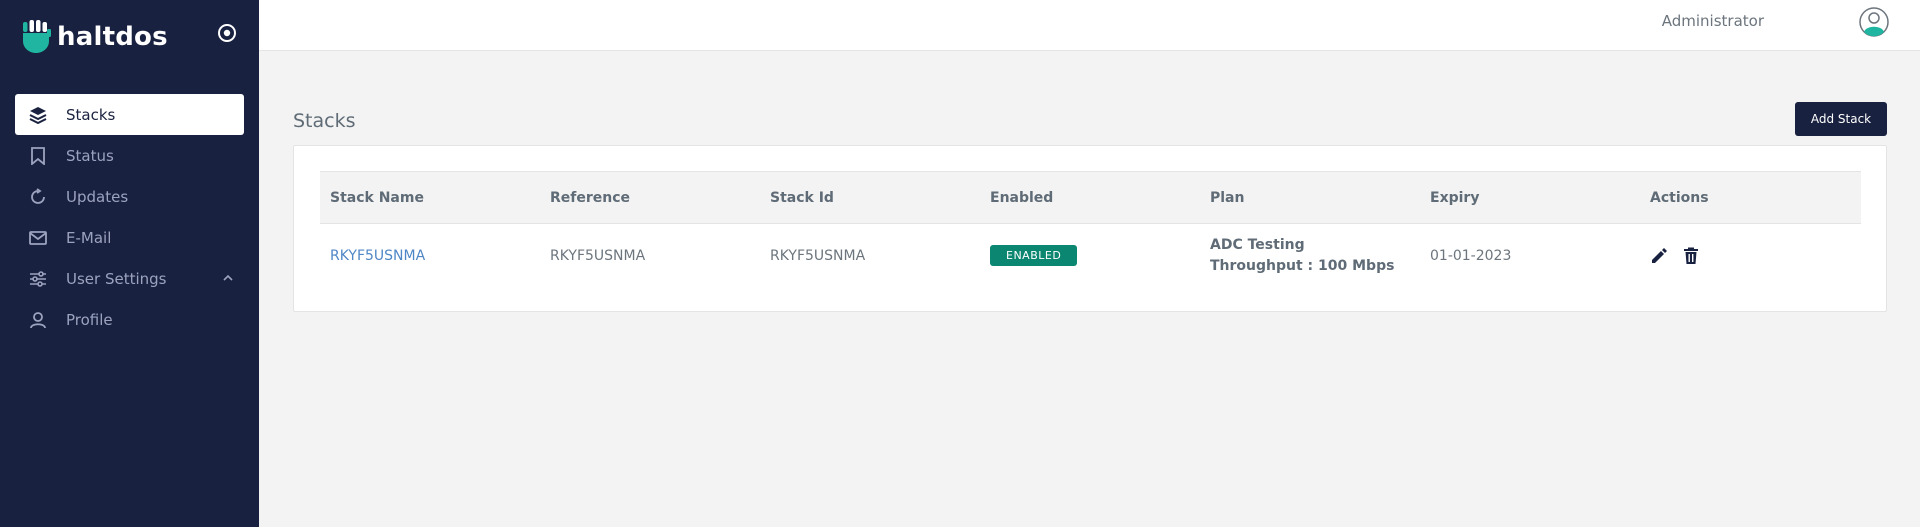  I want to click on bookmark-icon, so click(38, 156).